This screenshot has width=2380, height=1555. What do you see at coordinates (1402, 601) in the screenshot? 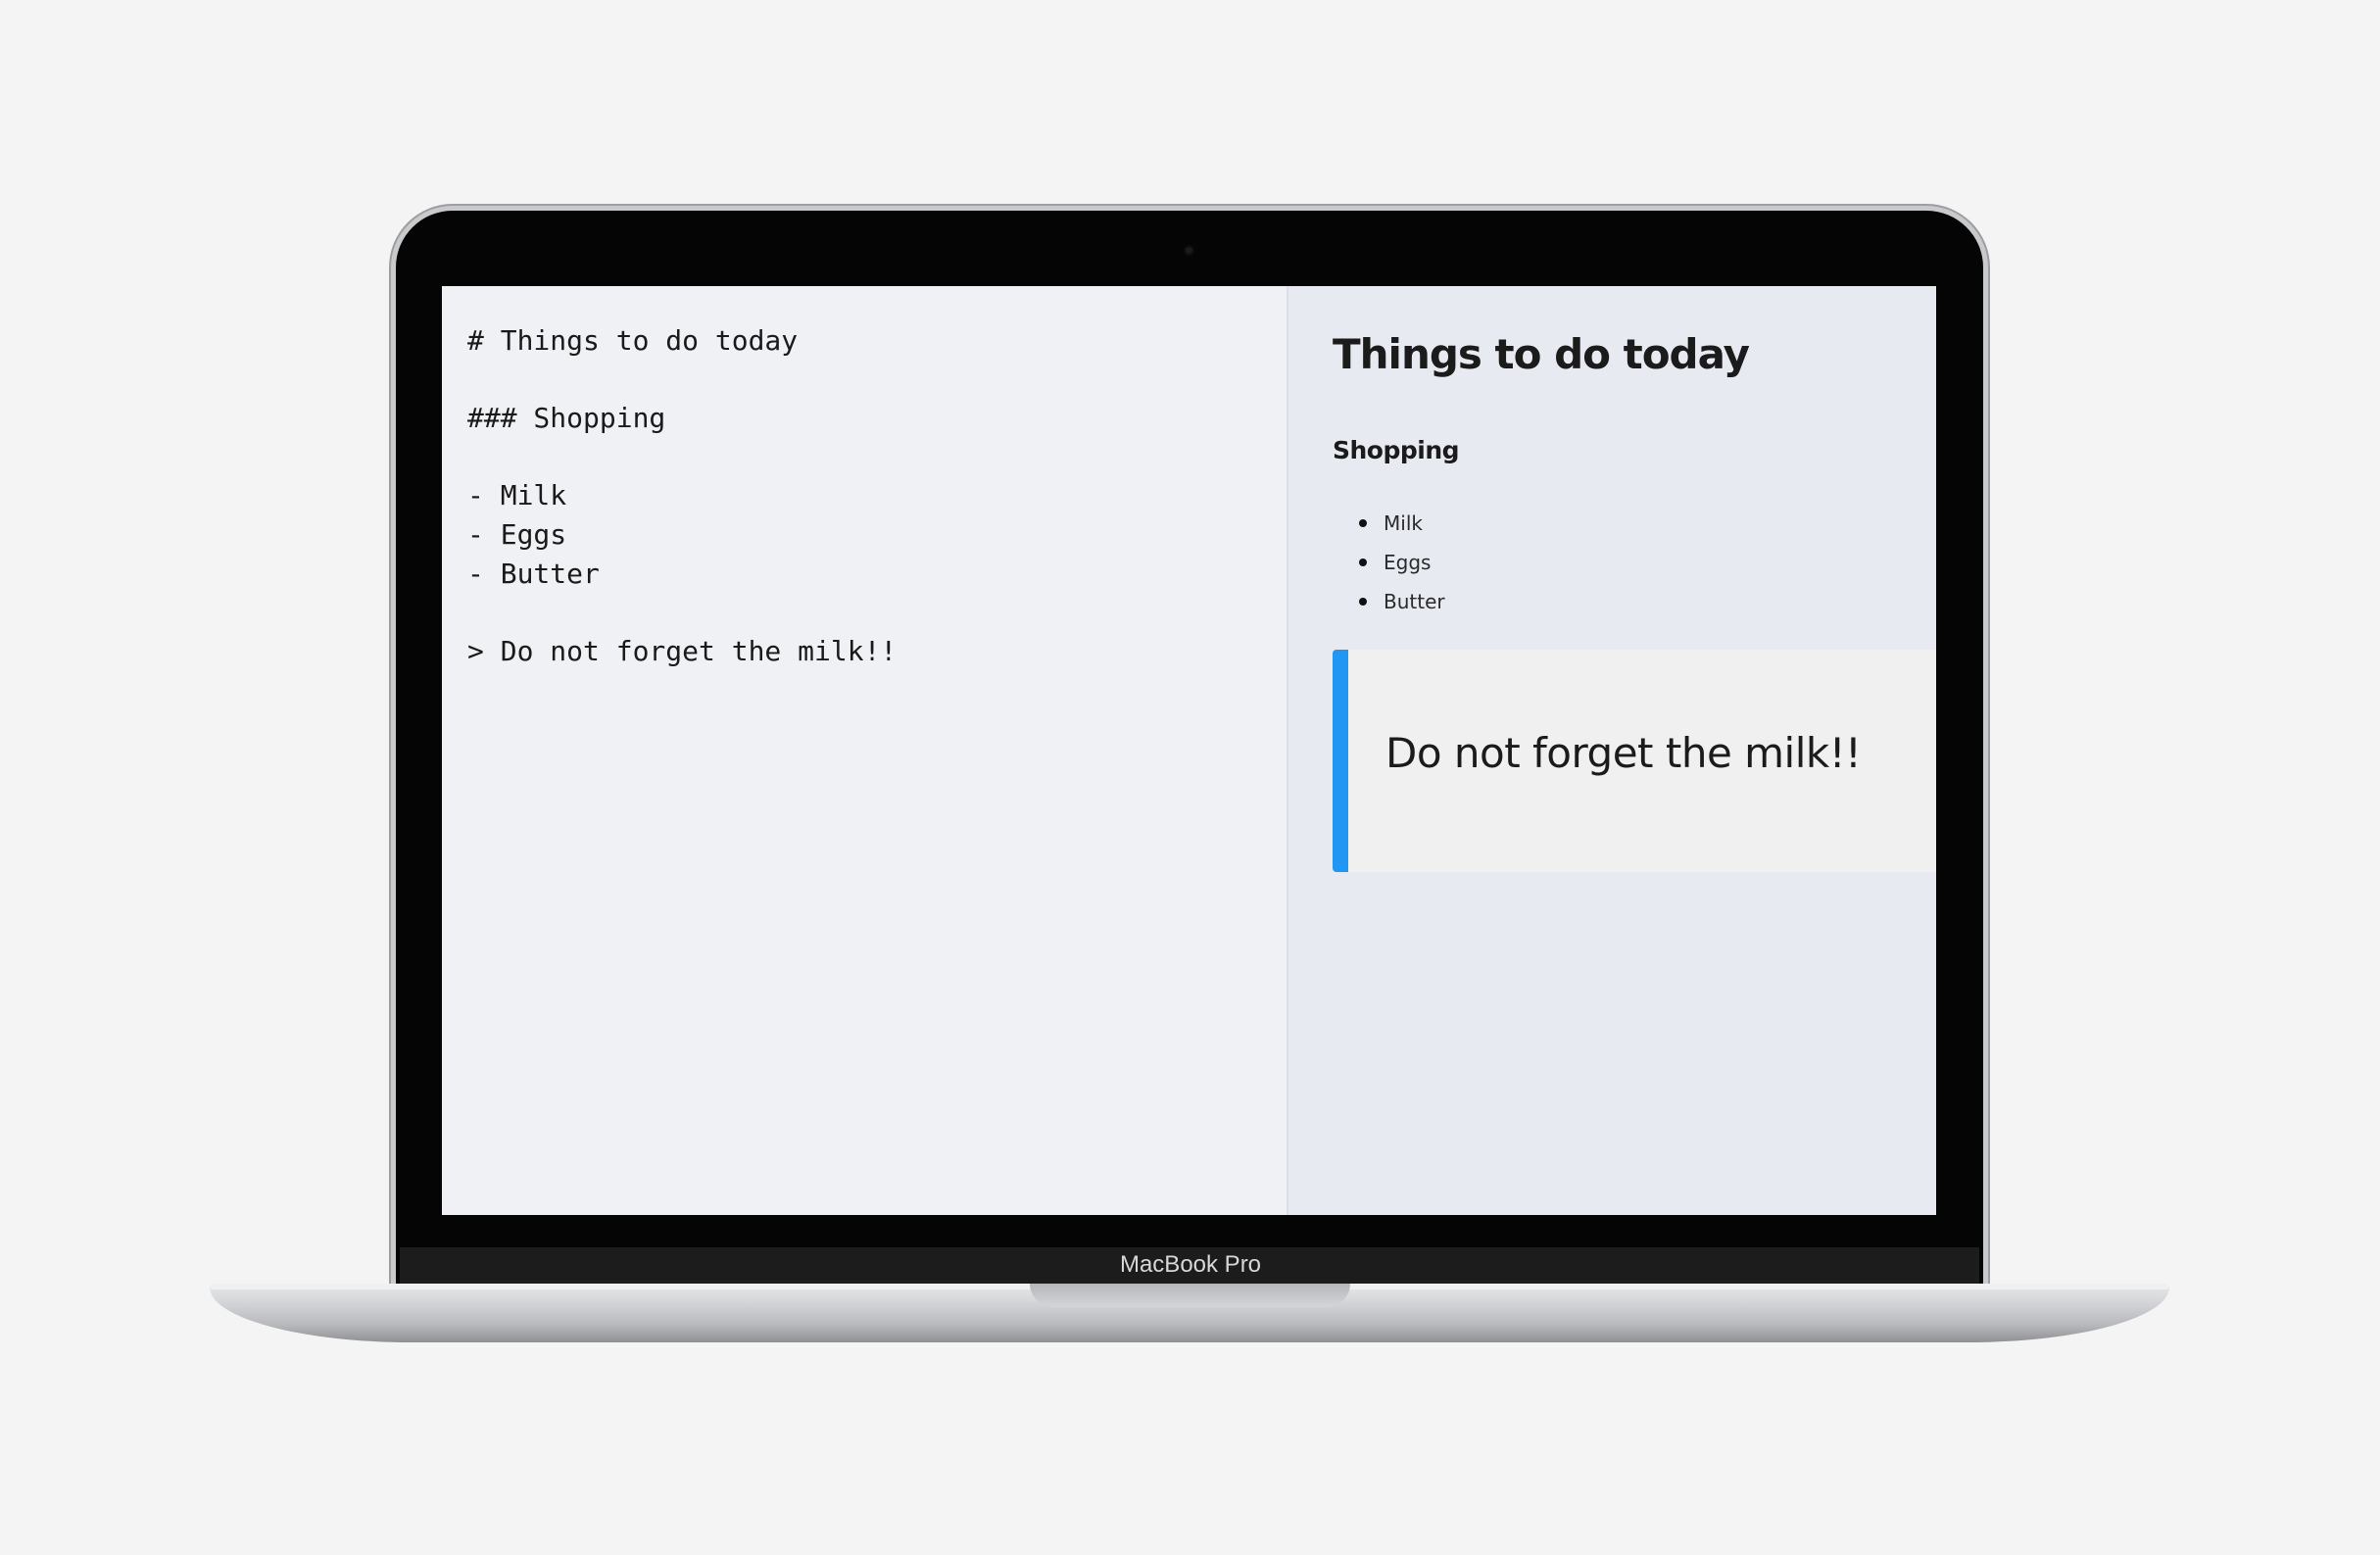
I see `list-item: Butter` at bounding box center [1402, 601].